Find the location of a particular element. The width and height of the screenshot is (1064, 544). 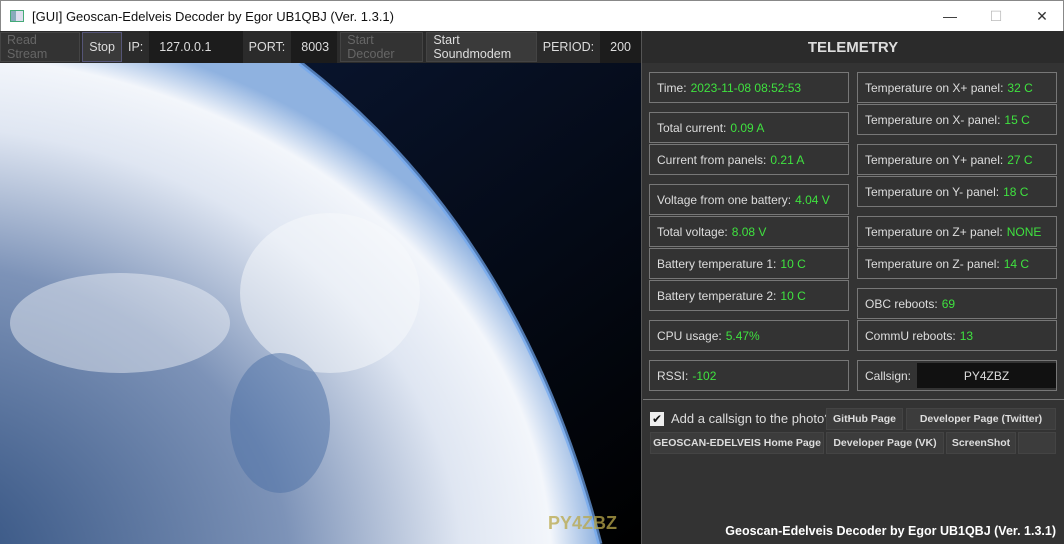

telemetry-field: CPU usage: 5.47% is located at coordinates (749, 335).